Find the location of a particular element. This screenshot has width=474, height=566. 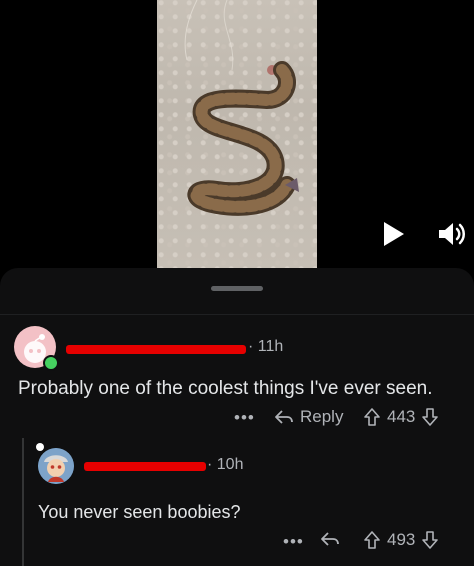

play-button is located at coordinates (393, 234).